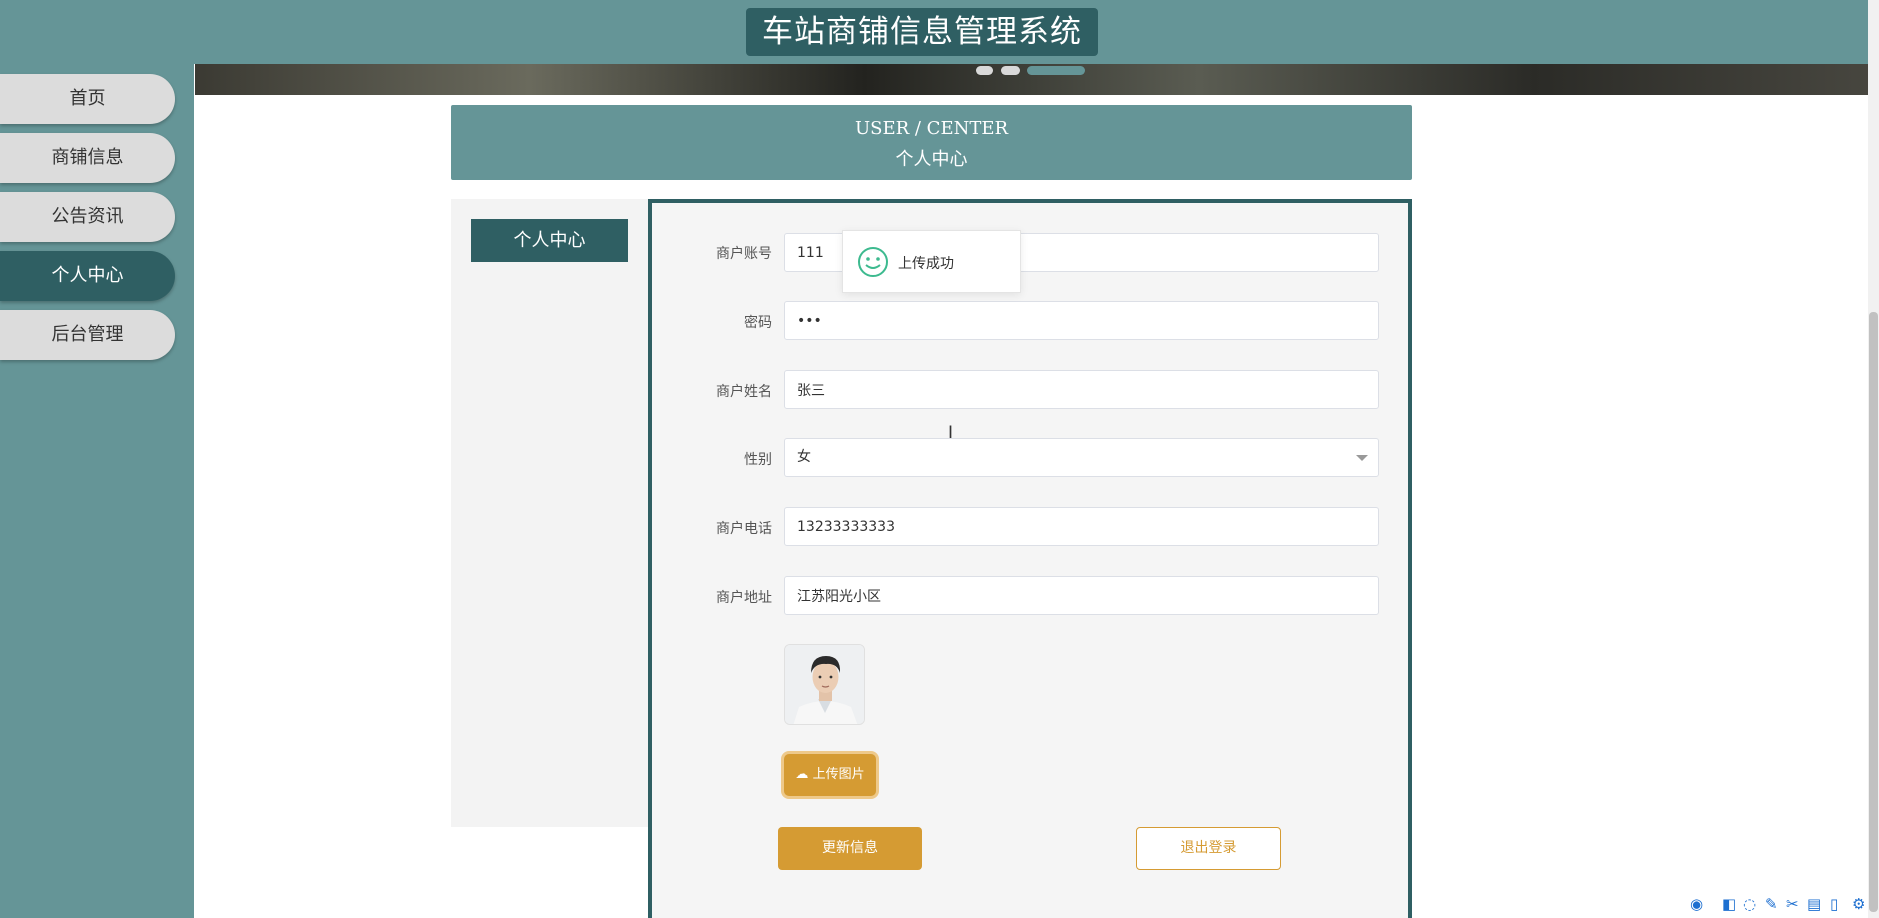 The height and width of the screenshot is (918, 1879). Describe the element at coordinates (931, 128) in the screenshot. I see `header-title-en: USER / CENTER` at that location.